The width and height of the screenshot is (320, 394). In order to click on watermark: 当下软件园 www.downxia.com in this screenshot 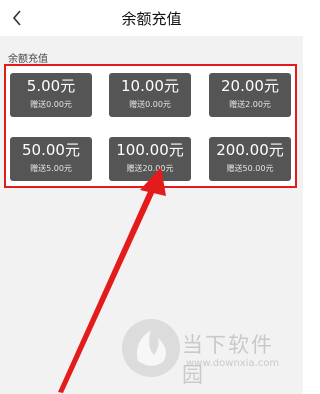, I will do `click(205, 352)`.